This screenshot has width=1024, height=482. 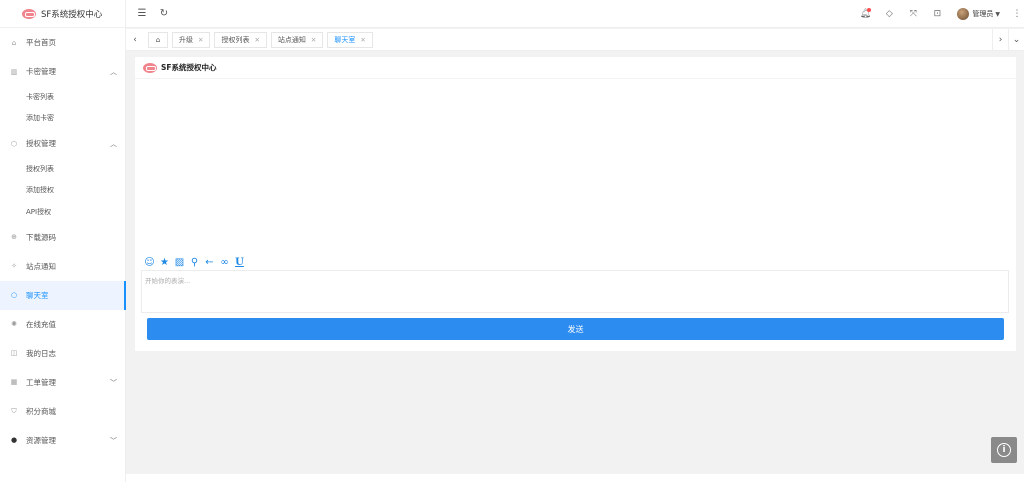 What do you see at coordinates (63, 295) in the screenshot?
I see `sidebar-item-chat-room: ○ 聊天室` at bounding box center [63, 295].